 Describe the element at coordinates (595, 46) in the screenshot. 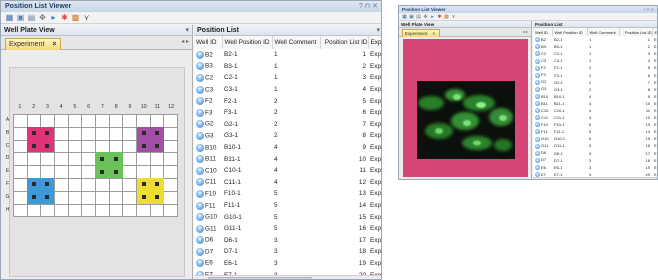

I see `thumb-table-row: + B3 B3-1 1 2 E` at that location.